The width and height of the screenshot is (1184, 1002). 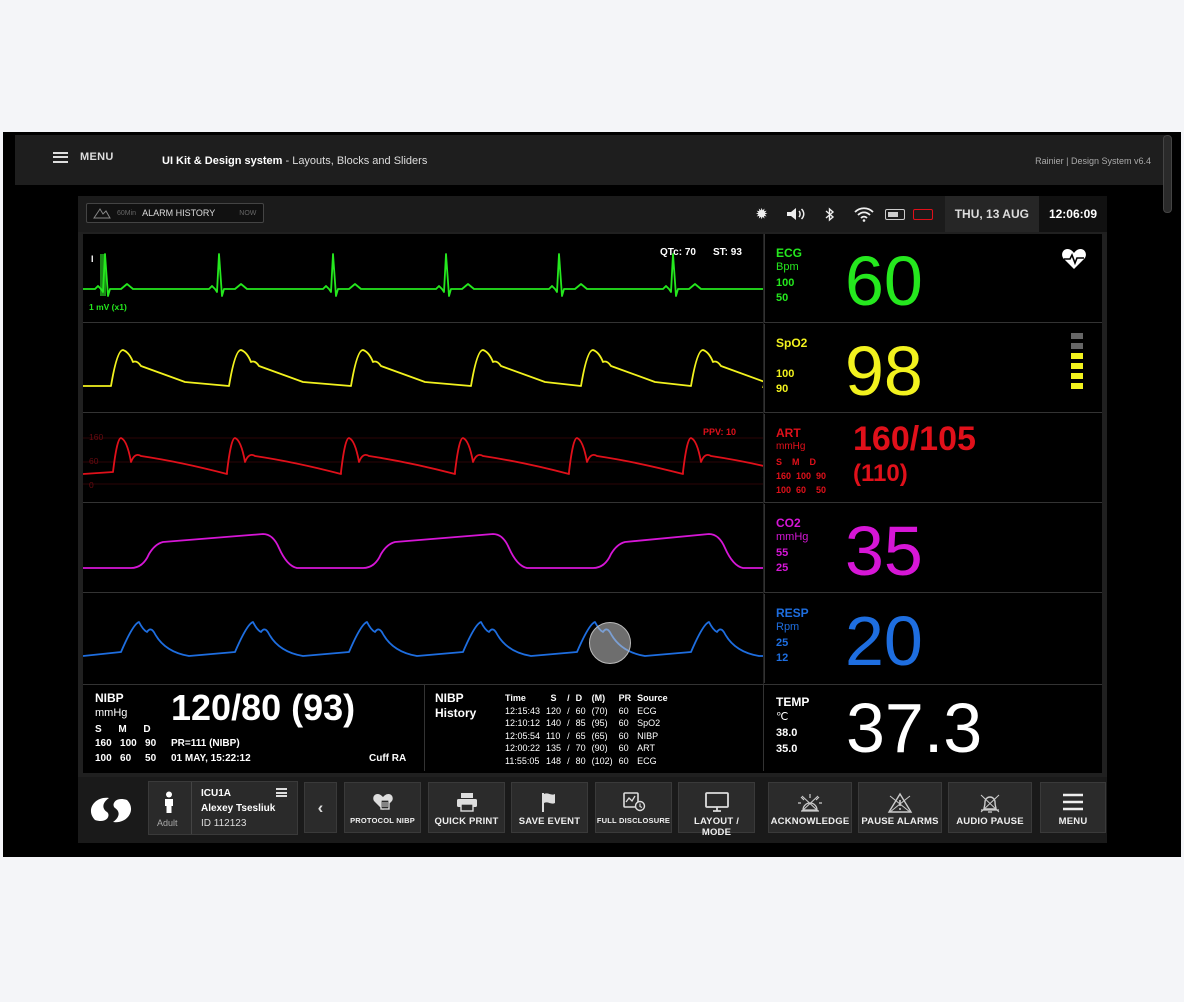 What do you see at coordinates (830, 214) in the screenshot?
I see `bluetooth-icon` at bounding box center [830, 214].